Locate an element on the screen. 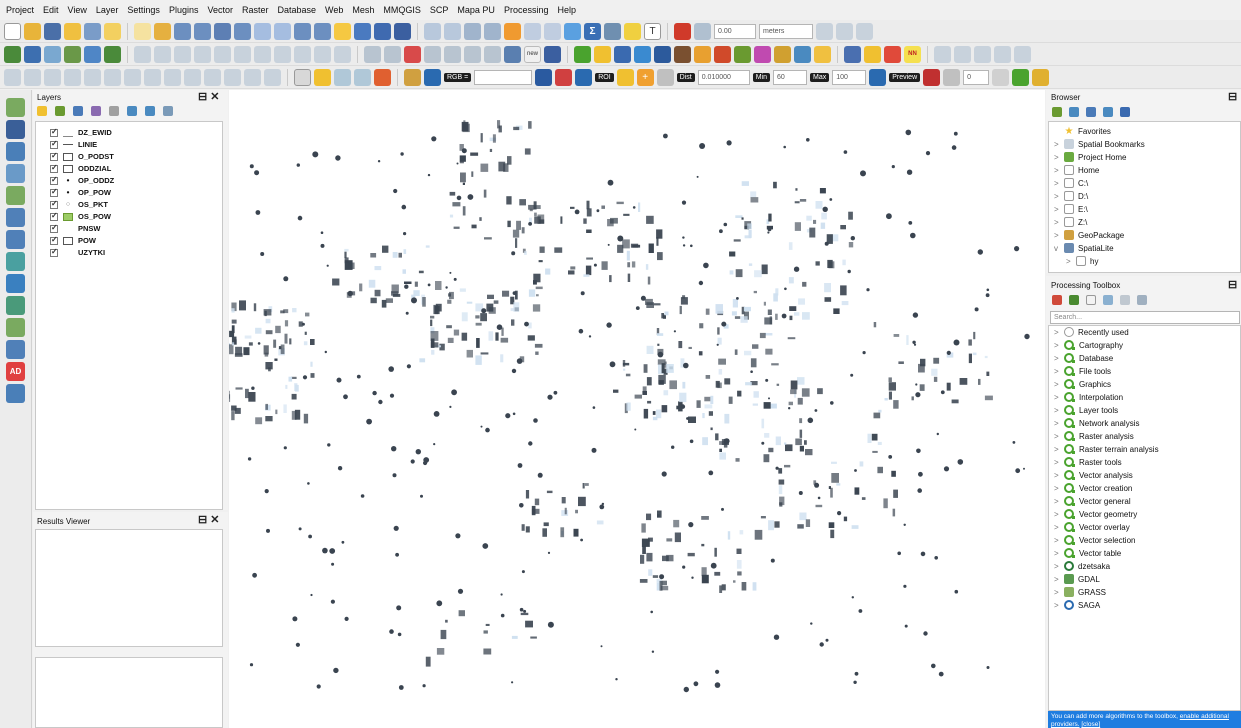  menu-project: Project is located at coordinates (20, 10).